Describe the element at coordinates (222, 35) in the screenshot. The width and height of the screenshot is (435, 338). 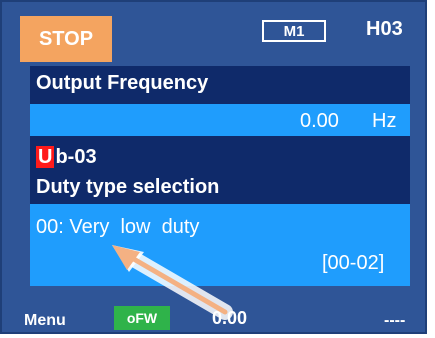
I see `header: STOP M1 H03` at that location.